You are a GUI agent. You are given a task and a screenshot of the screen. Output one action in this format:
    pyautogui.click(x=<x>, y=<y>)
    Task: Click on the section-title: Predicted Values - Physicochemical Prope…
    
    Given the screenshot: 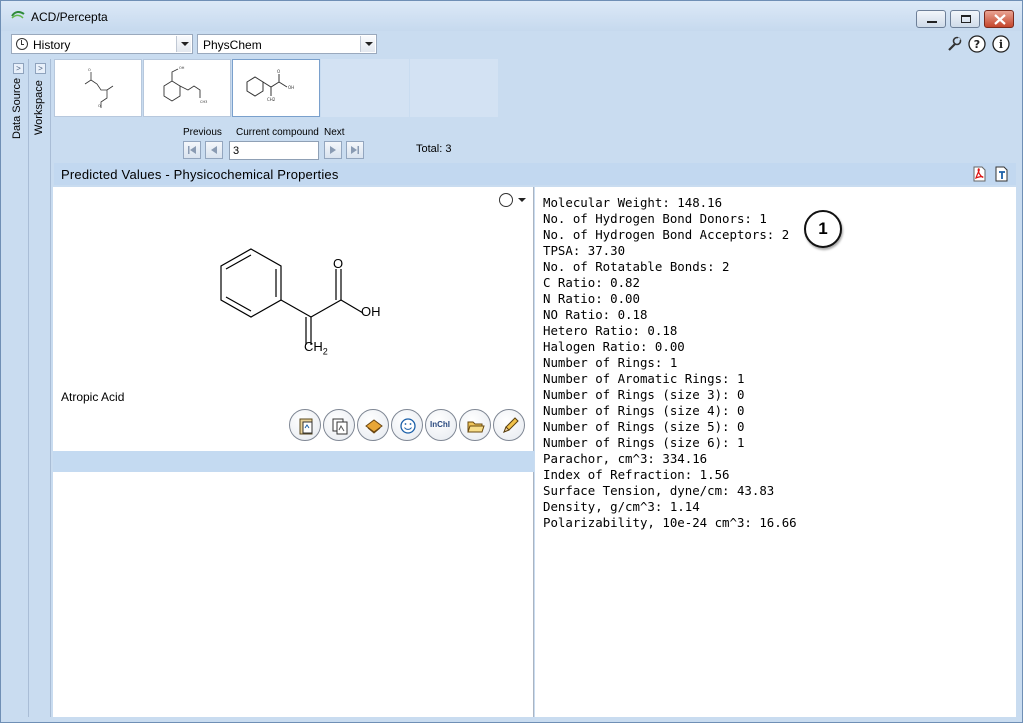 What is the action you would take?
    pyautogui.click(x=200, y=174)
    